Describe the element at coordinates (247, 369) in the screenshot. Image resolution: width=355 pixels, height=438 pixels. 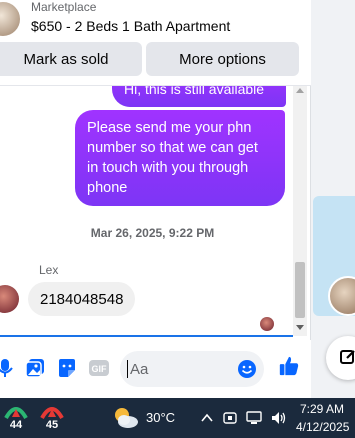
I see `emoji-icon` at that location.